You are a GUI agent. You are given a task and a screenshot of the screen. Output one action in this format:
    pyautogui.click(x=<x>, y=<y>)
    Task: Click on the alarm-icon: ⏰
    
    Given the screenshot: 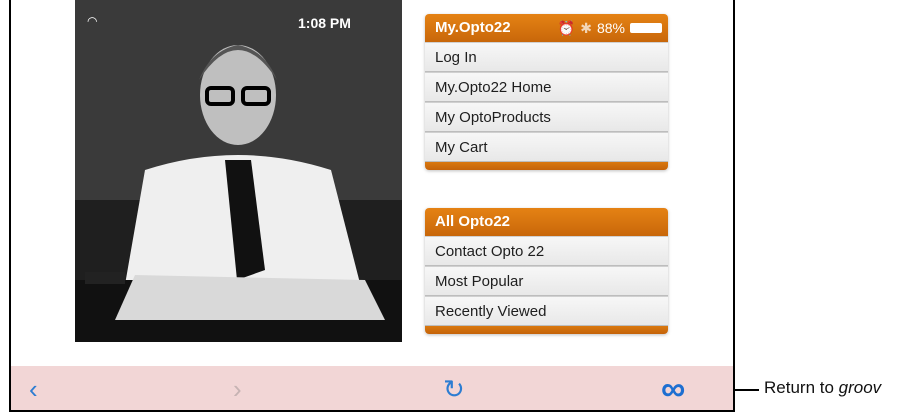 What is the action you would take?
    pyautogui.click(x=566, y=28)
    